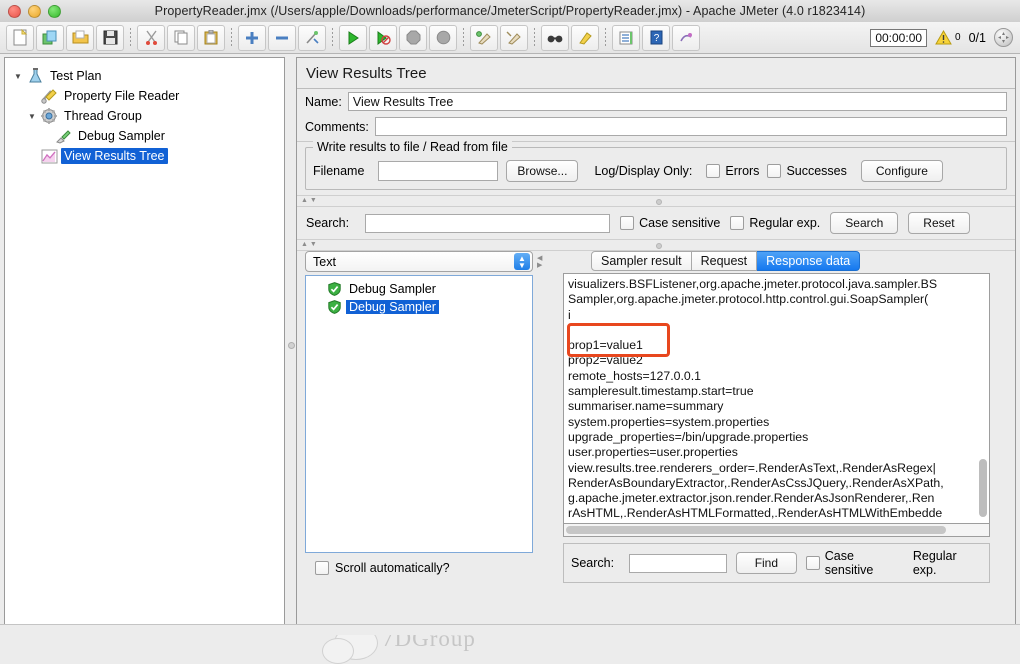 The image size is (1020, 664). Describe the element at coordinates (977, 37) in the screenshot. I see `active-thread-count: 0/1` at that location.